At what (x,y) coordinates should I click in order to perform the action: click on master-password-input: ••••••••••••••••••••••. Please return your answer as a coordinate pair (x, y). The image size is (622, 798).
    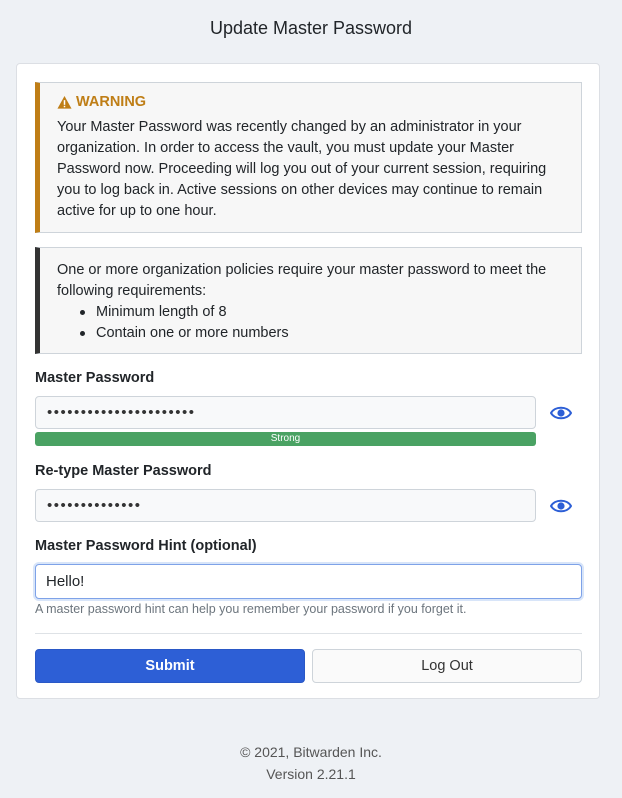
    Looking at the image, I should click on (285, 412).